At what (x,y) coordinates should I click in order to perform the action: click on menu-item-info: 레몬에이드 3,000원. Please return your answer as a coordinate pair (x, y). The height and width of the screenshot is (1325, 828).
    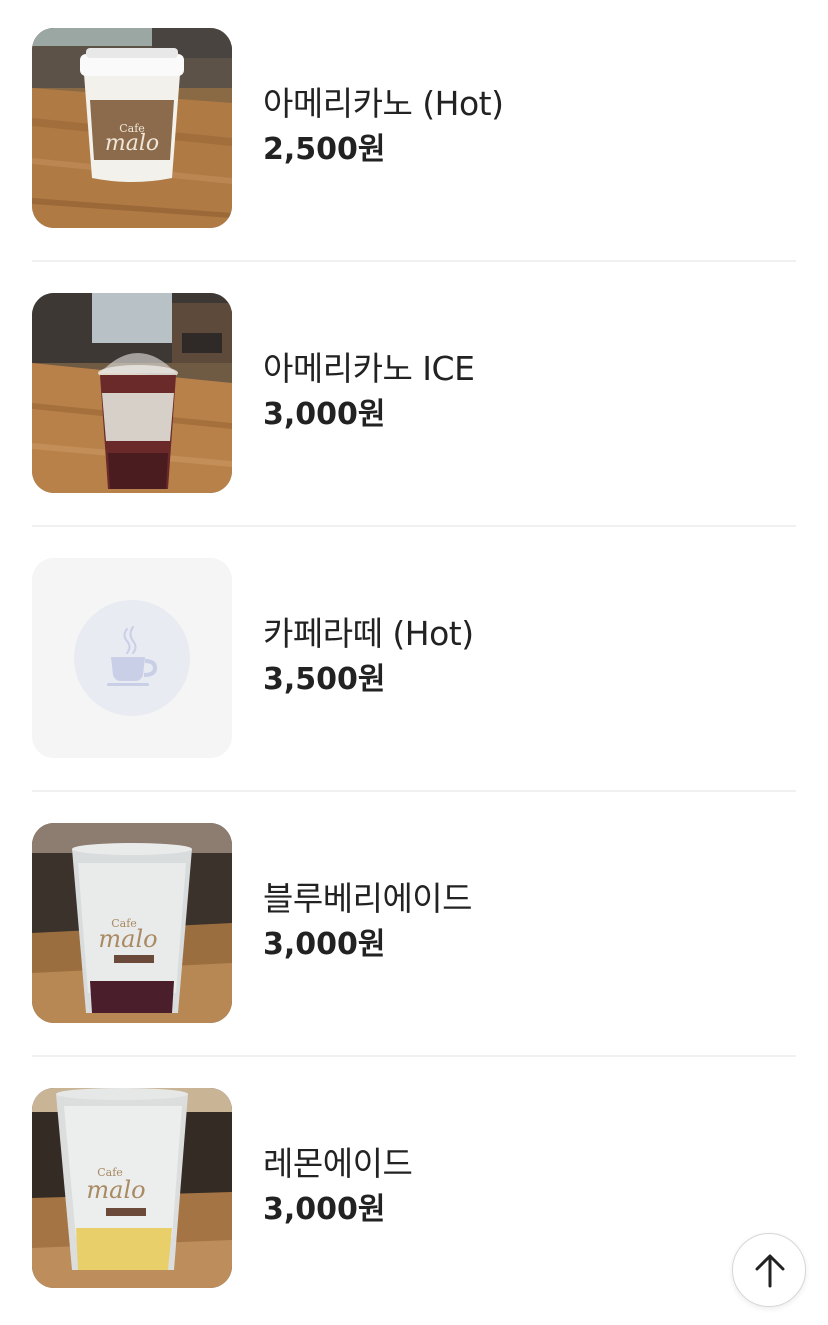
    Looking at the image, I should click on (338, 1186).